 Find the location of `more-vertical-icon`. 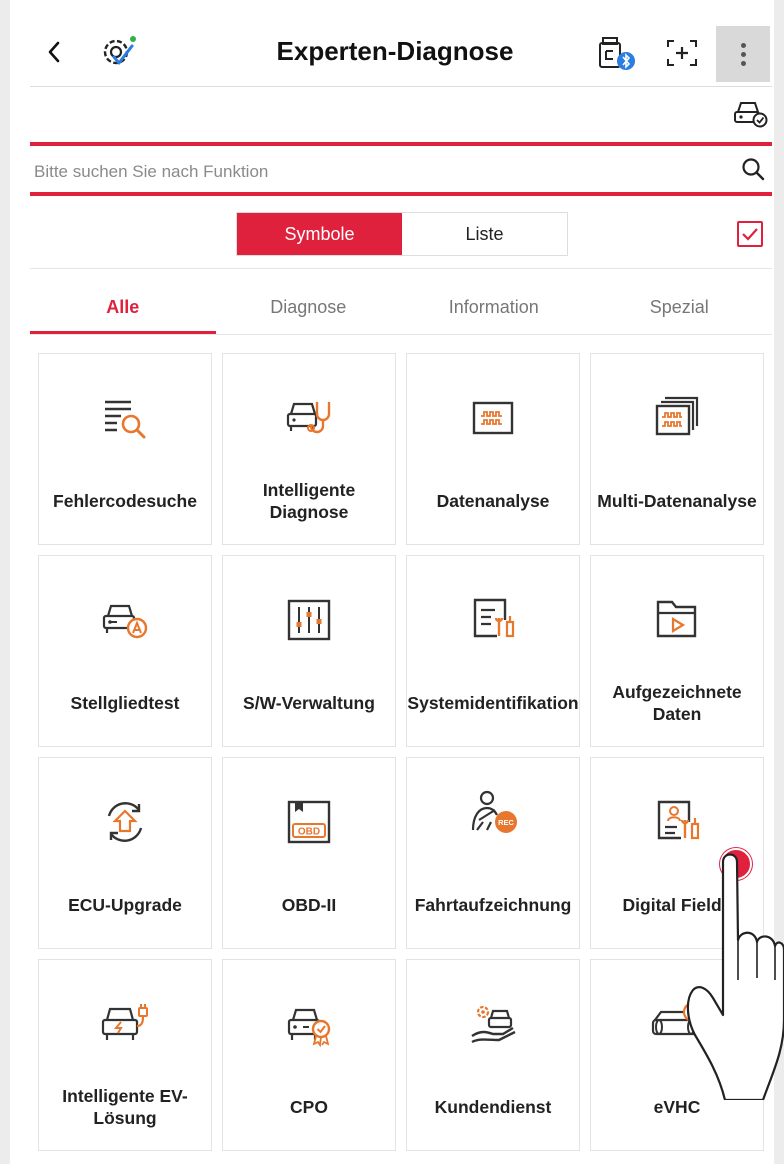

more-vertical-icon is located at coordinates (743, 45).